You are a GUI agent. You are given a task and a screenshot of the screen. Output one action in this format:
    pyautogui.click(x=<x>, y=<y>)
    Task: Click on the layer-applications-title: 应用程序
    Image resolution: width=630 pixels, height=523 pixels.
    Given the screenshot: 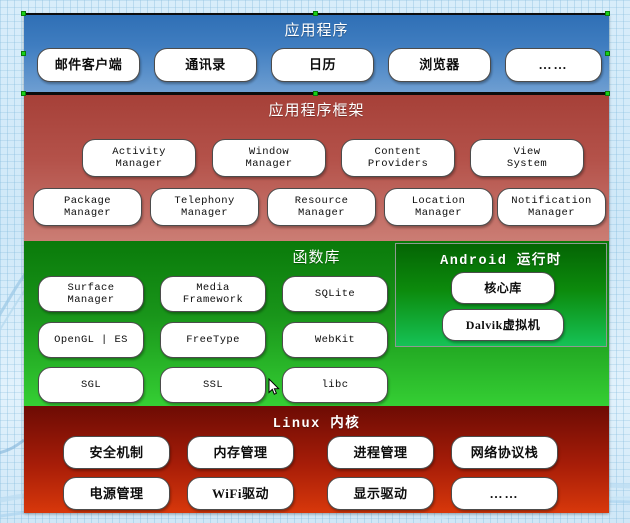 What is the action you would take?
    pyautogui.click(x=316, y=31)
    